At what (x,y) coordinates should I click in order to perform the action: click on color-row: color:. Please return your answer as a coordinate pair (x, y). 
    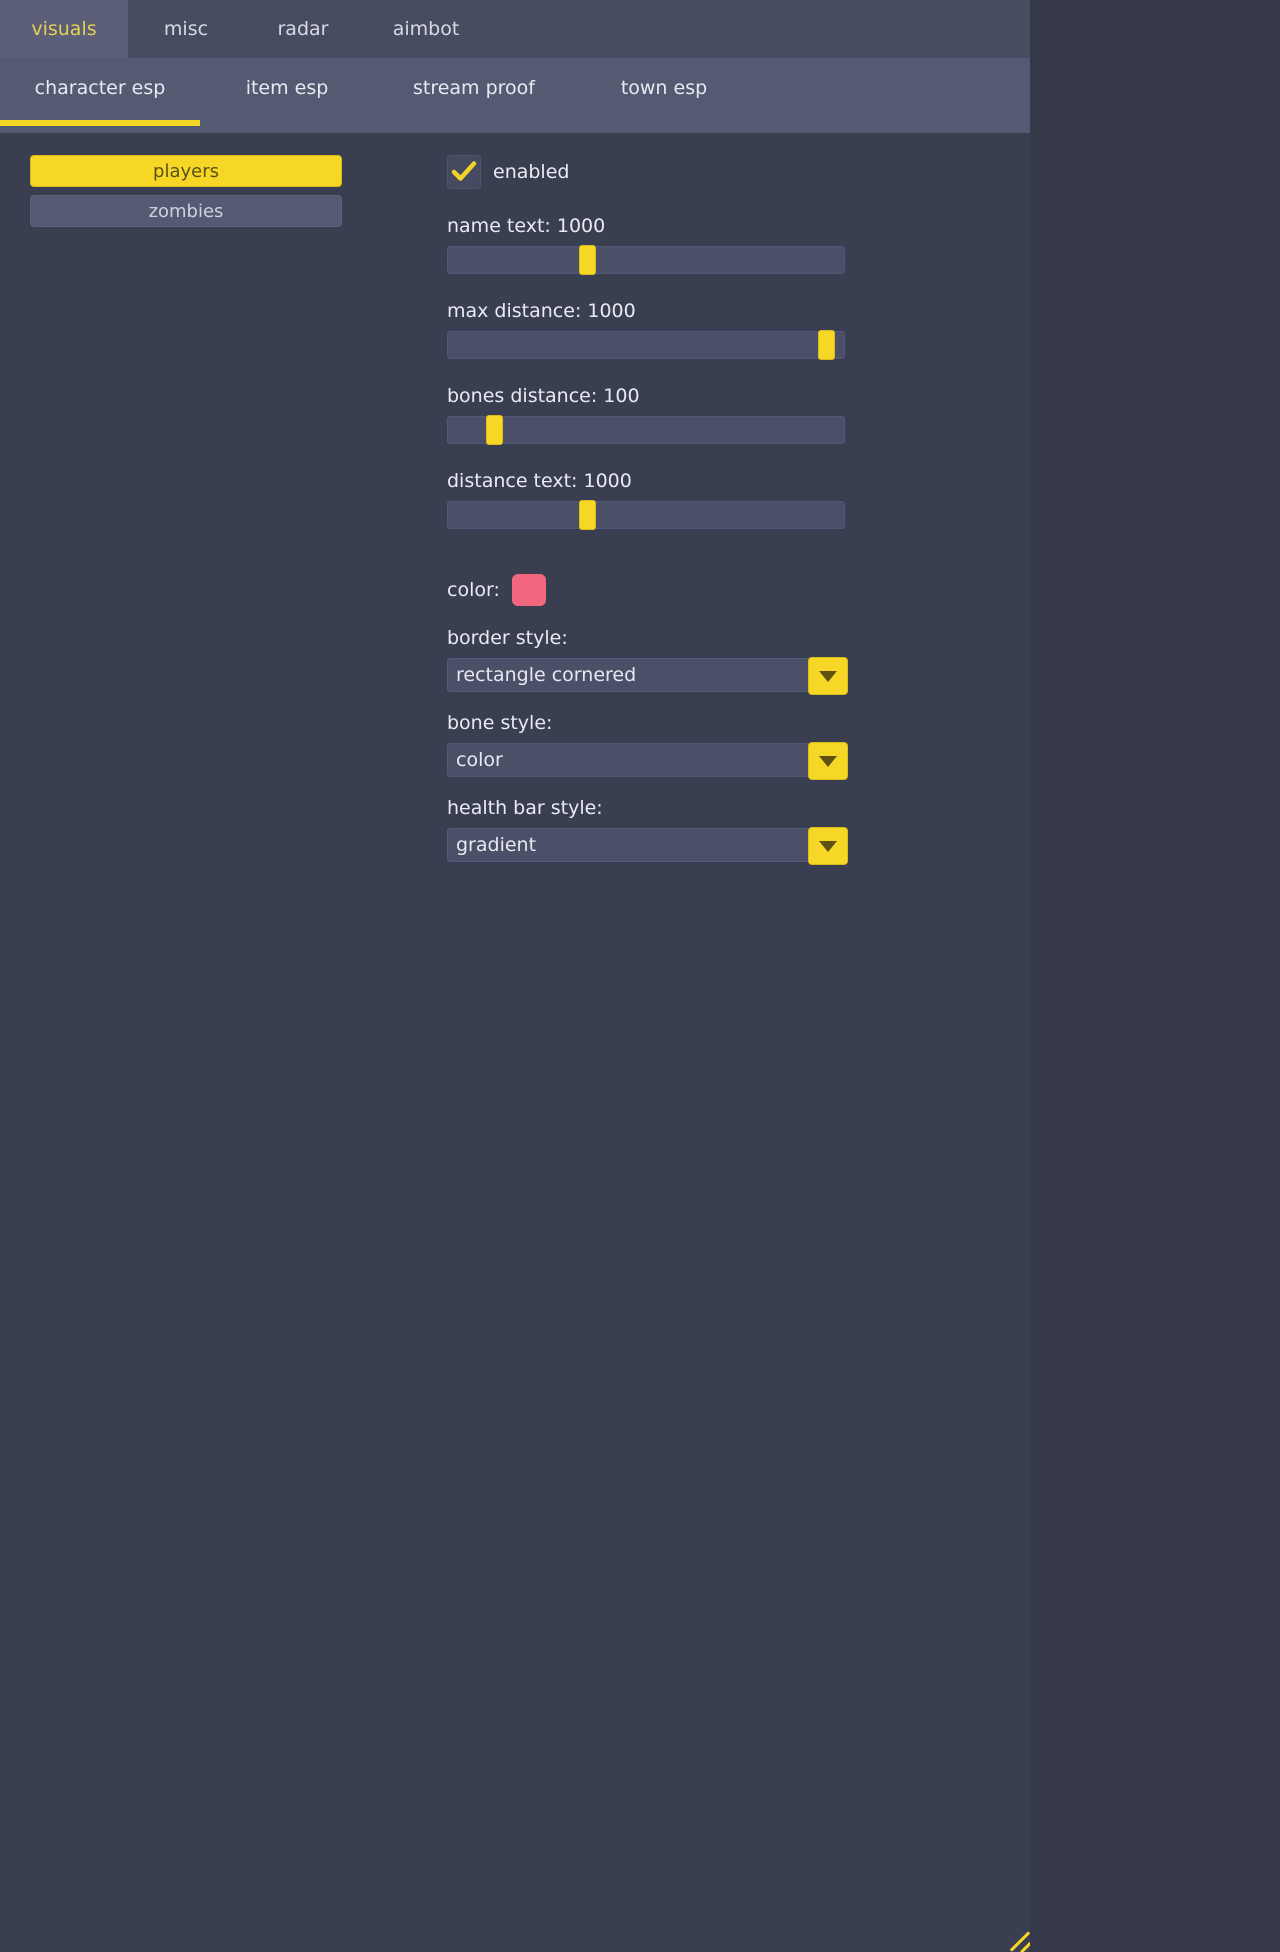
    Looking at the image, I should click on (657, 590).